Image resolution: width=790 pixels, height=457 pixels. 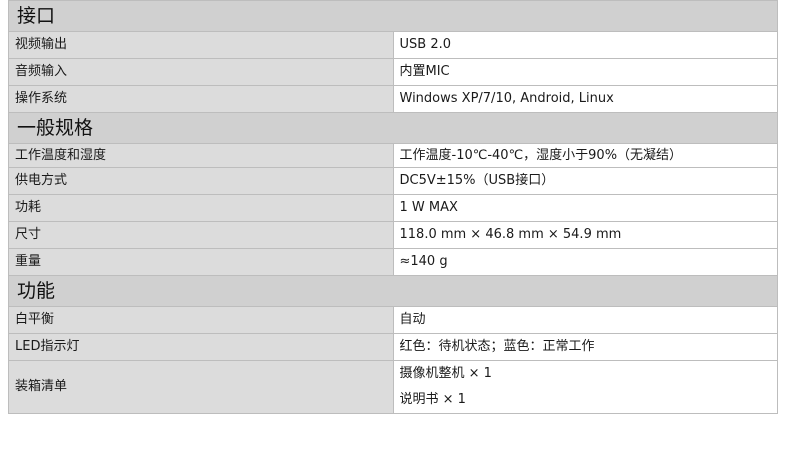 I want to click on spec-value: Windows XP/7/10, Android, Linux, so click(x=585, y=99).